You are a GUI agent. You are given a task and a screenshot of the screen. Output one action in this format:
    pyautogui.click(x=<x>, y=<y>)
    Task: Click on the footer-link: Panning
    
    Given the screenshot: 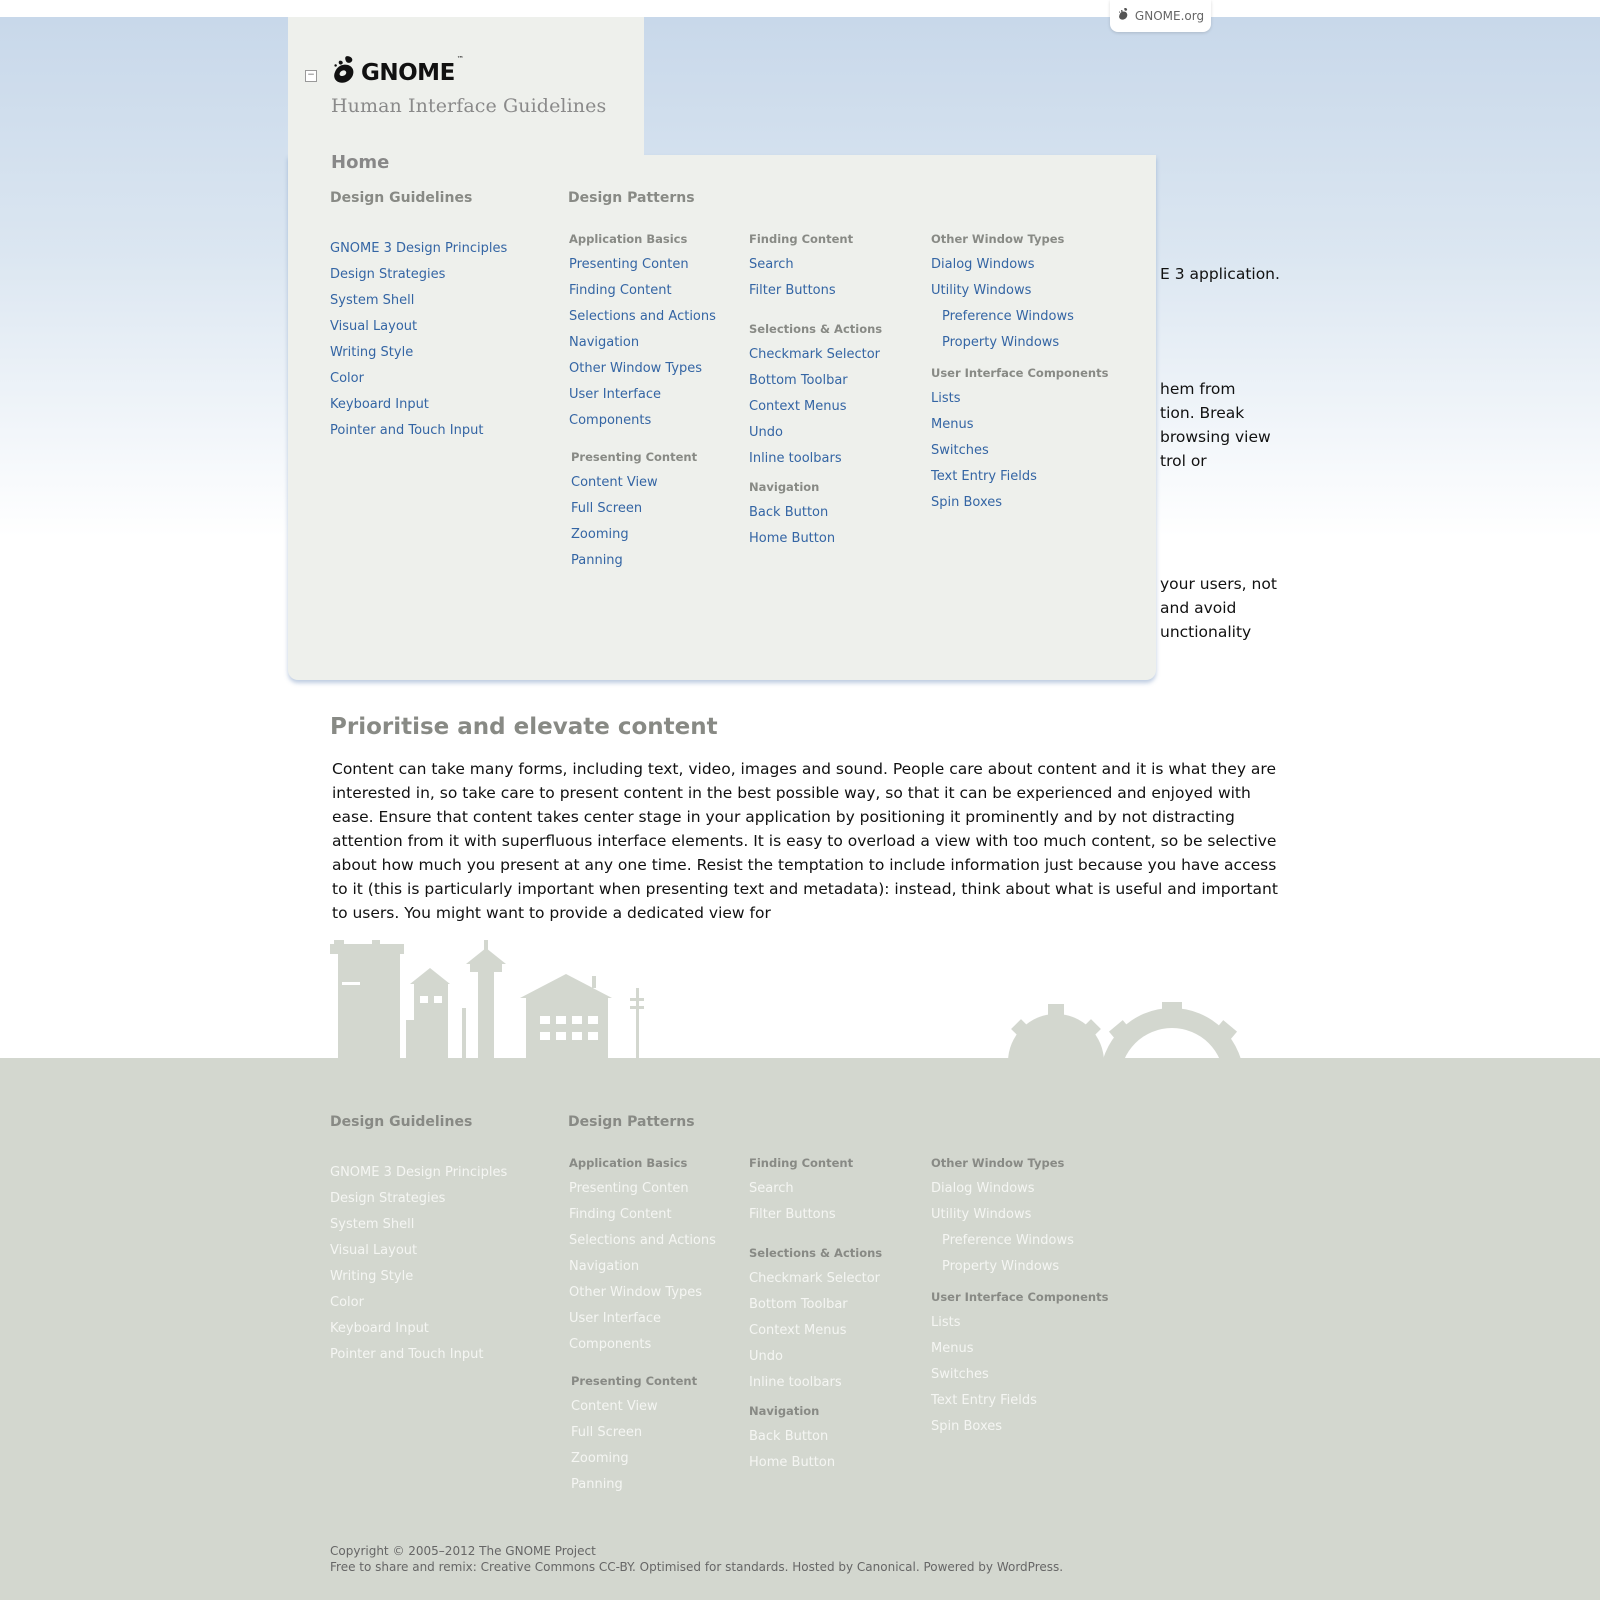 What is the action you would take?
    pyautogui.click(x=642, y=1485)
    